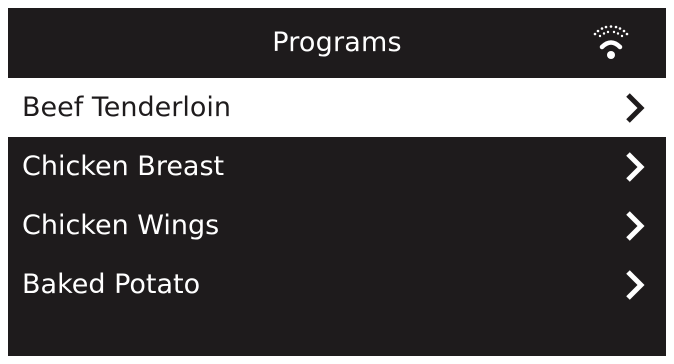 This screenshot has width=674, height=364. What do you see at coordinates (121, 225) in the screenshot?
I see `program-item-label: Chicken Wings` at bounding box center [121, 225].